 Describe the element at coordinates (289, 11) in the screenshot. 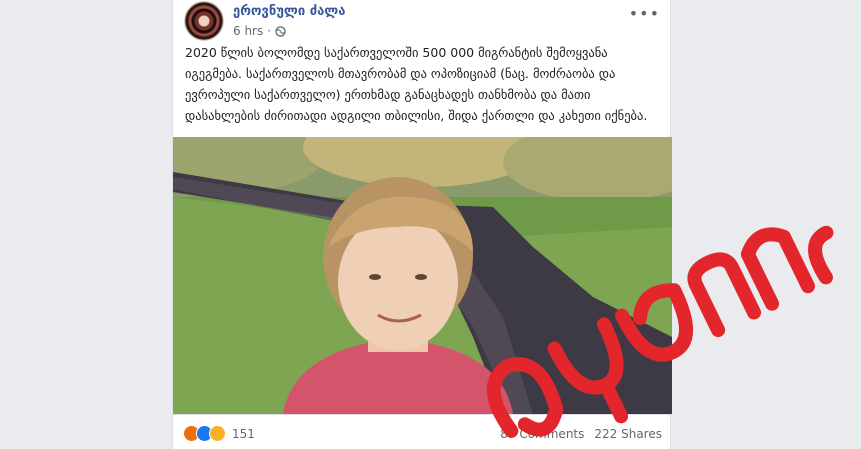

I see `author-name: ეროვნული ძალა` at that location.